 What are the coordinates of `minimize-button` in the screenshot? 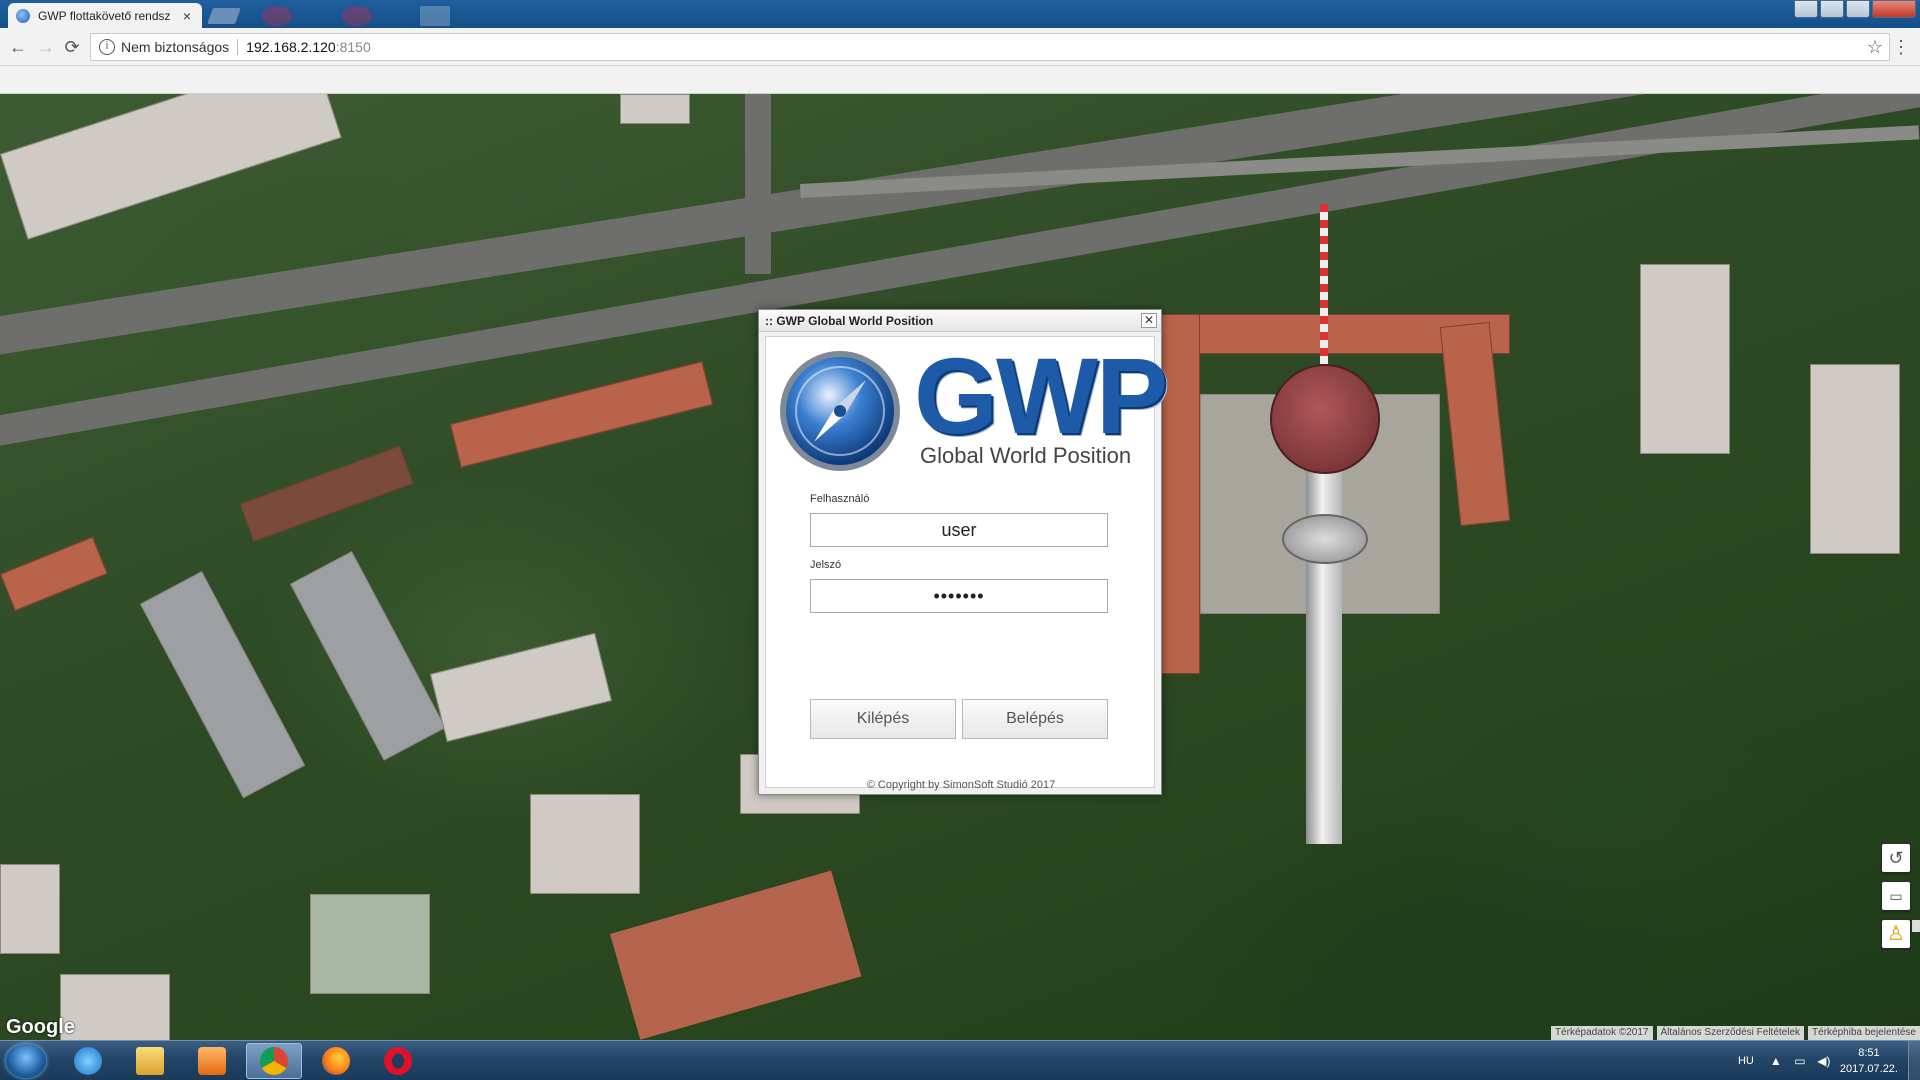 It's located at (1832, 9).